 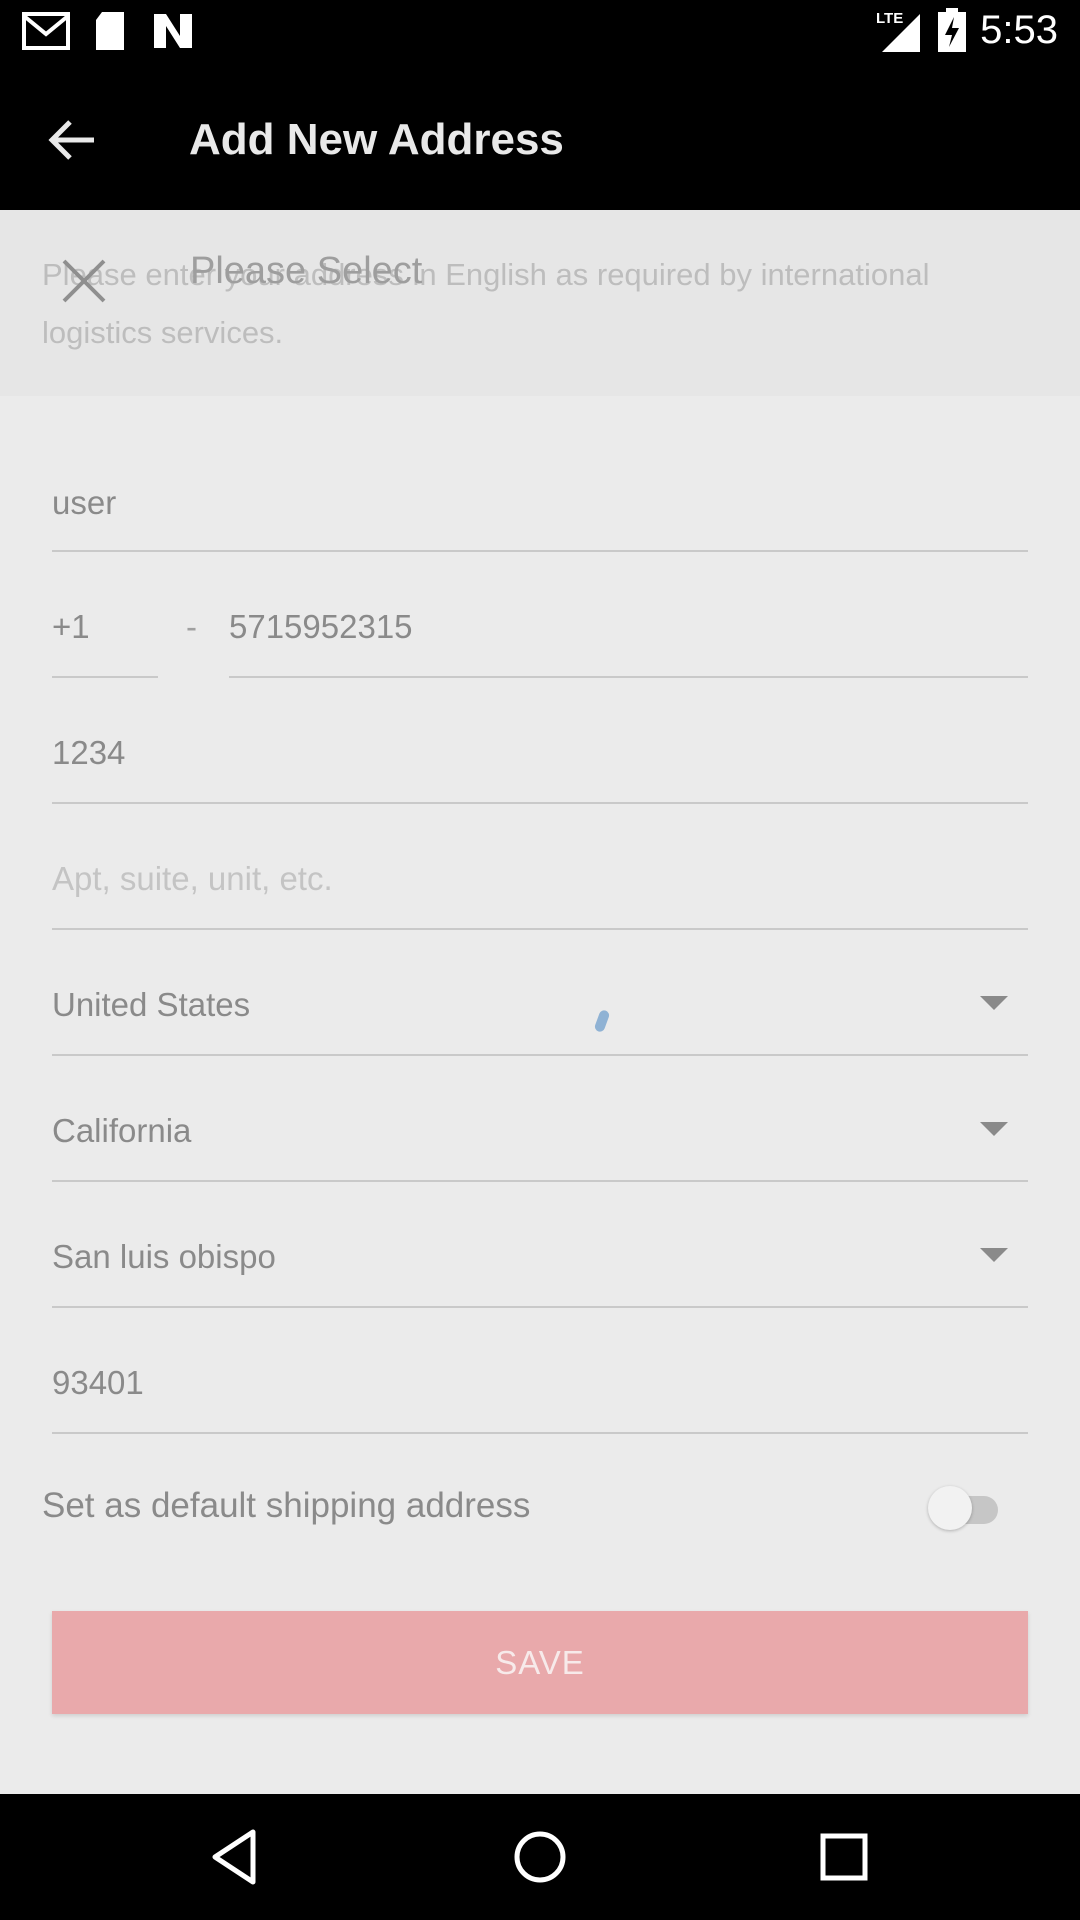 I want to click on address-line2-placeholder: Apt, suite, unit, etc., so click(x=192, y=878).